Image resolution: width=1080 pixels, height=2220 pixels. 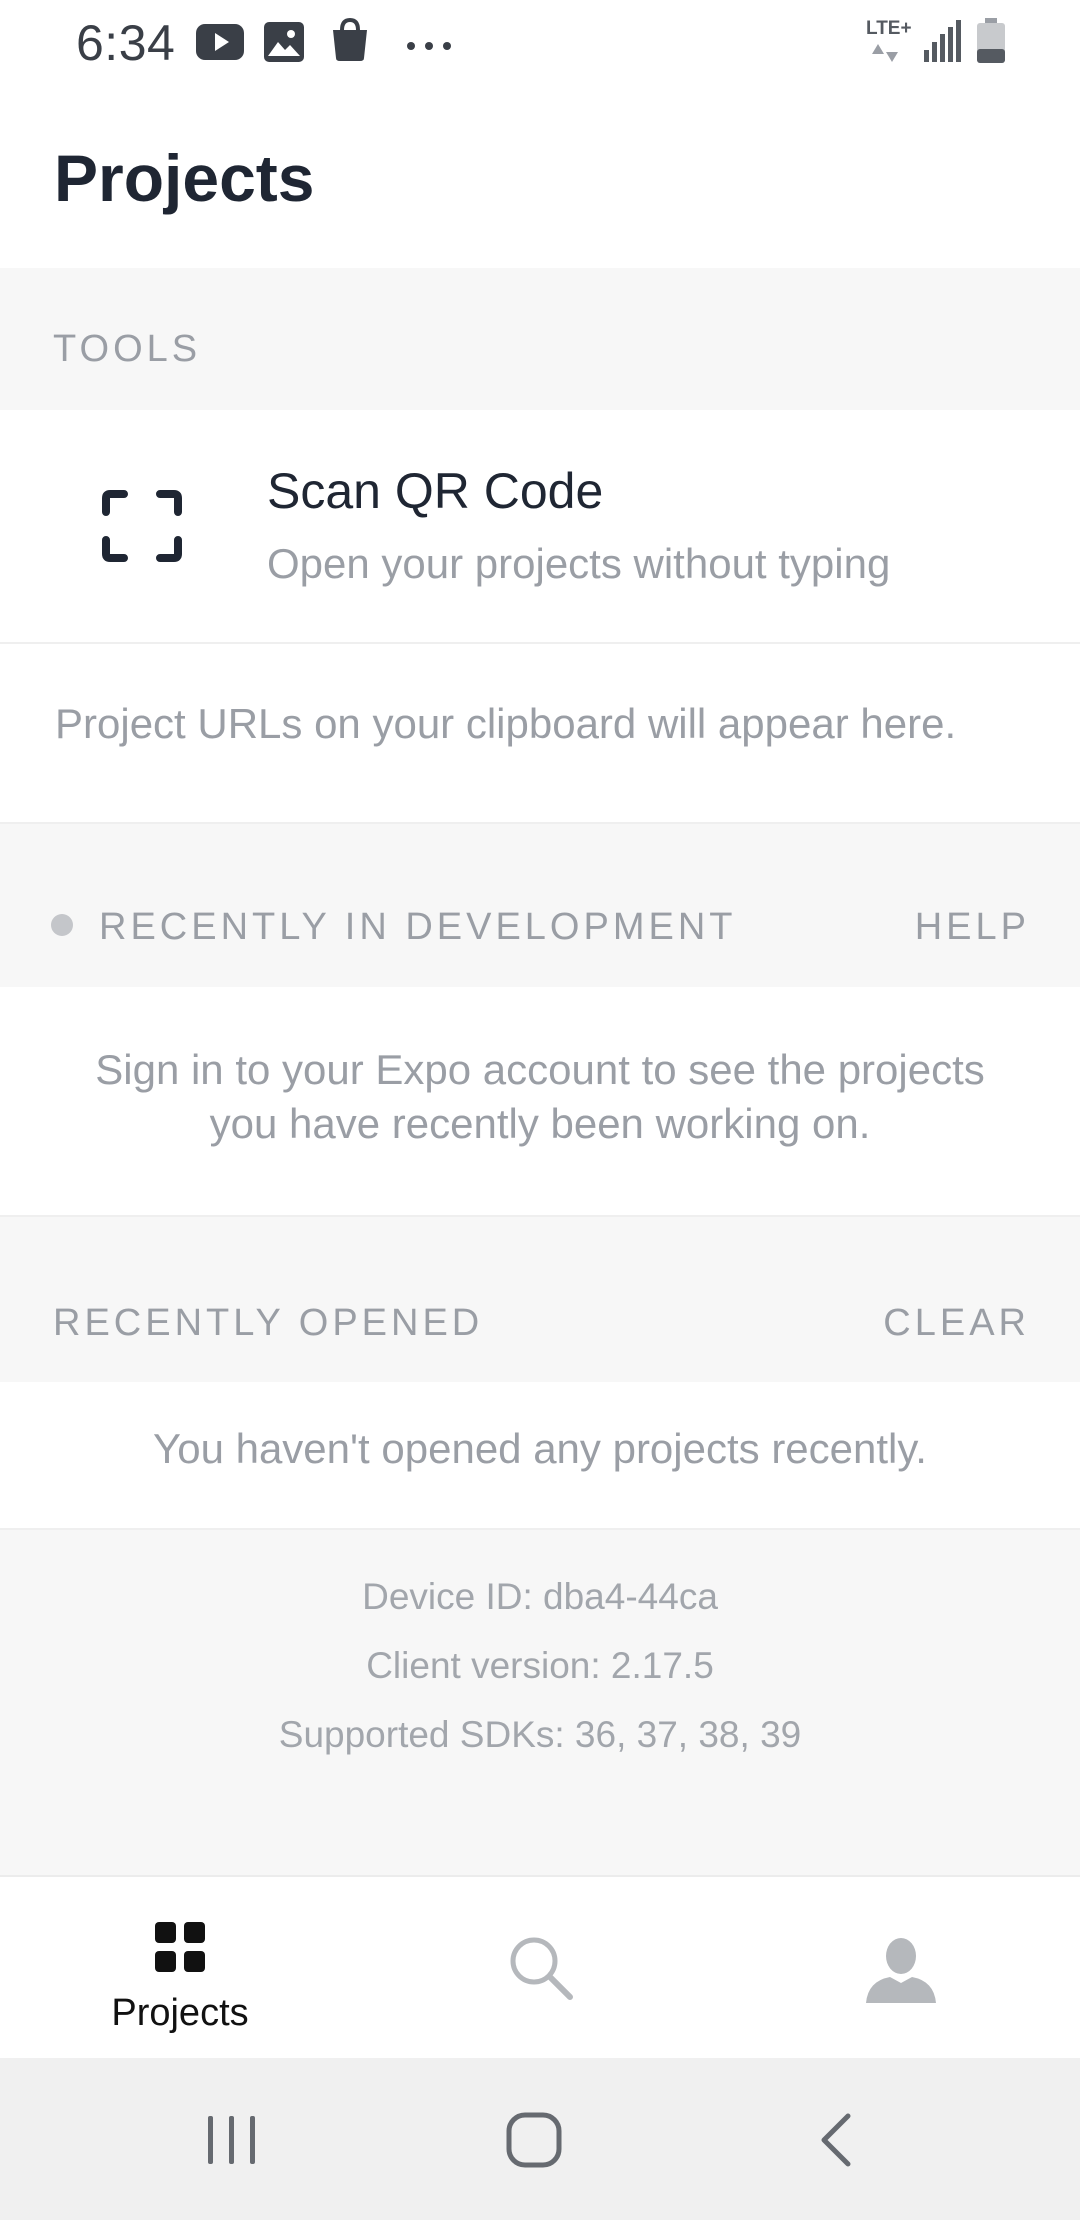 I want to click on status-bar: 6:34 LTE+, so click(x=540, y=43).